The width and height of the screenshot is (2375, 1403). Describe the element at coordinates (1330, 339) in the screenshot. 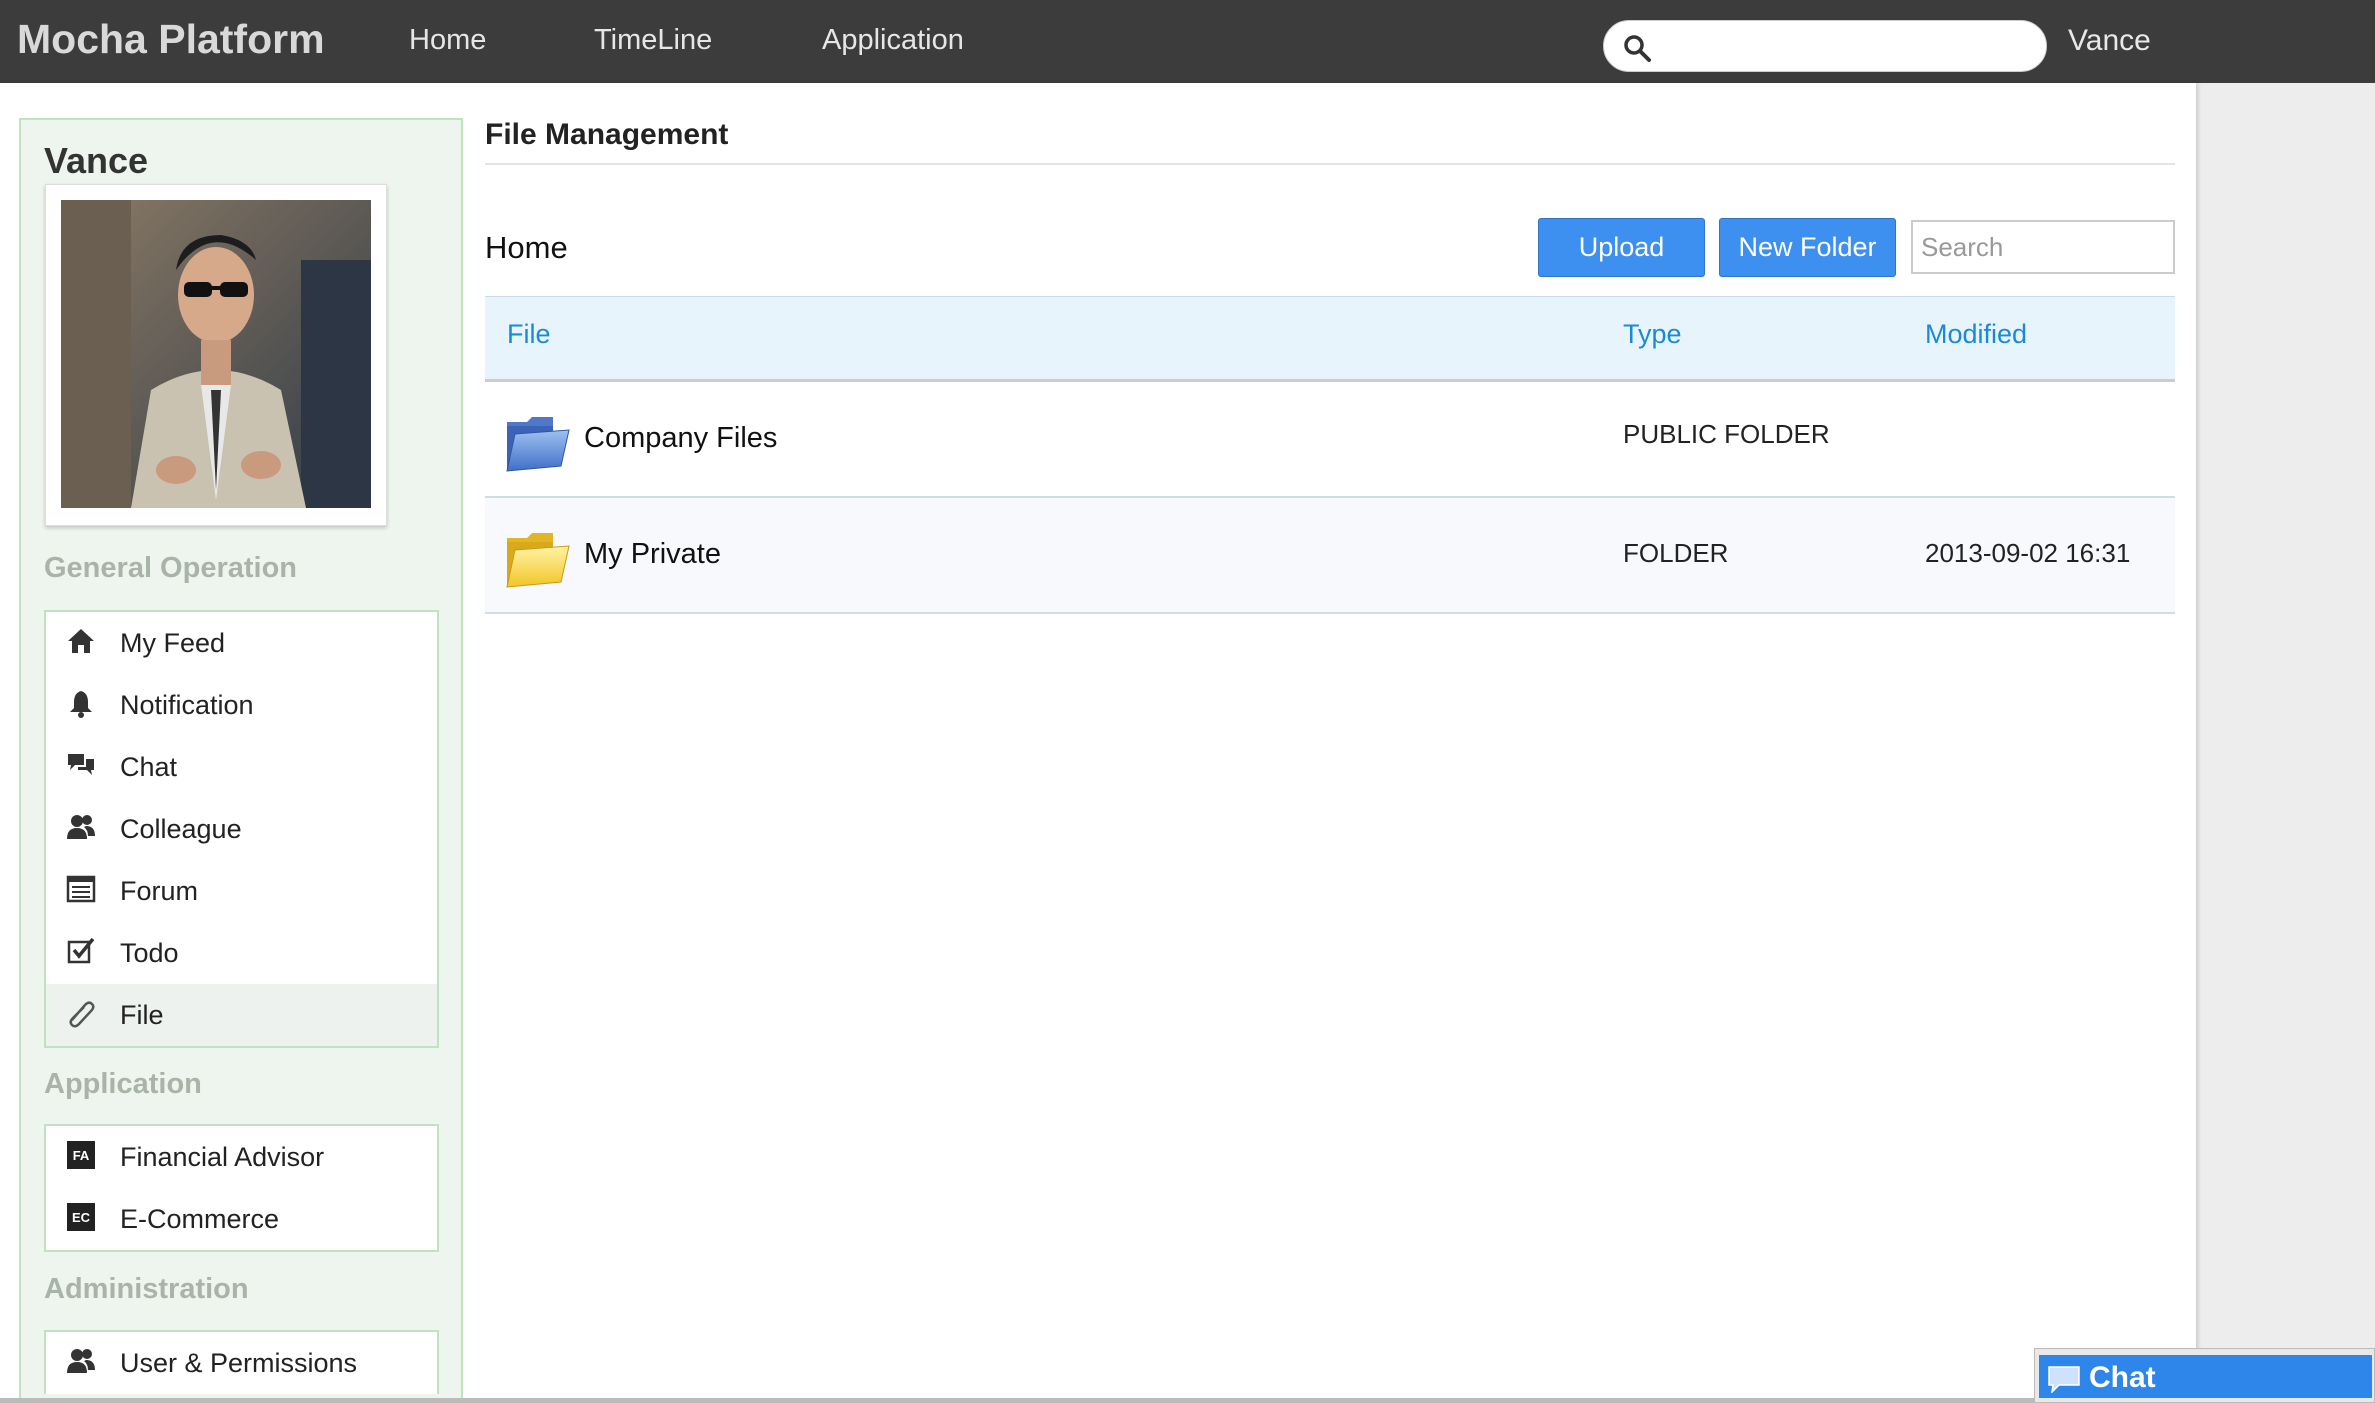

I see `table-header: File Type Modified` at that location.